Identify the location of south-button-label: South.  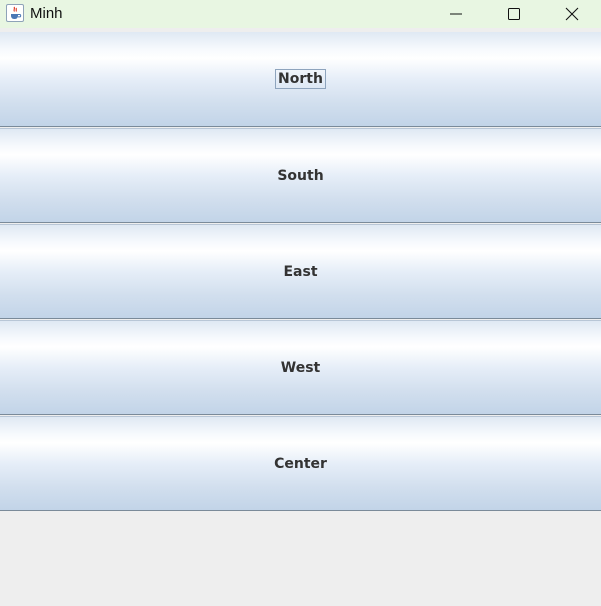
(300, 175).